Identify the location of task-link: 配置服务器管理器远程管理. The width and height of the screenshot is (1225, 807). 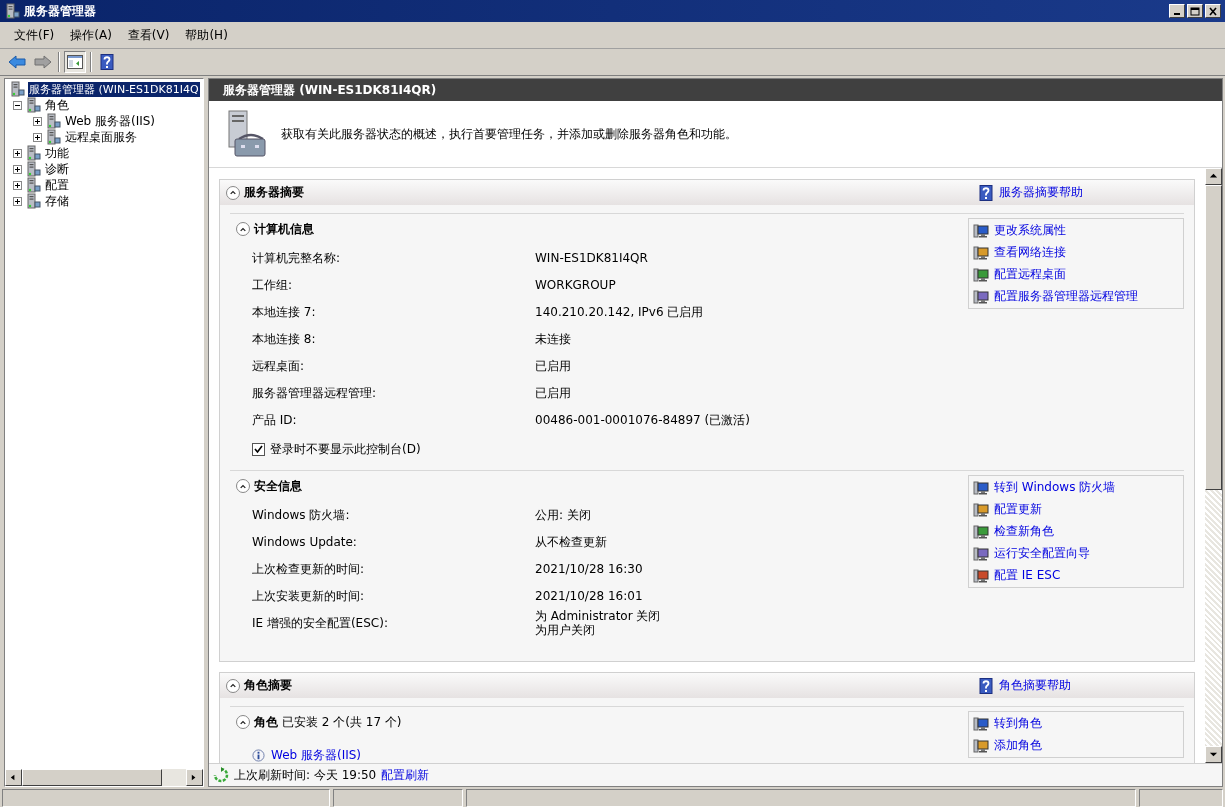
(1066, 296).